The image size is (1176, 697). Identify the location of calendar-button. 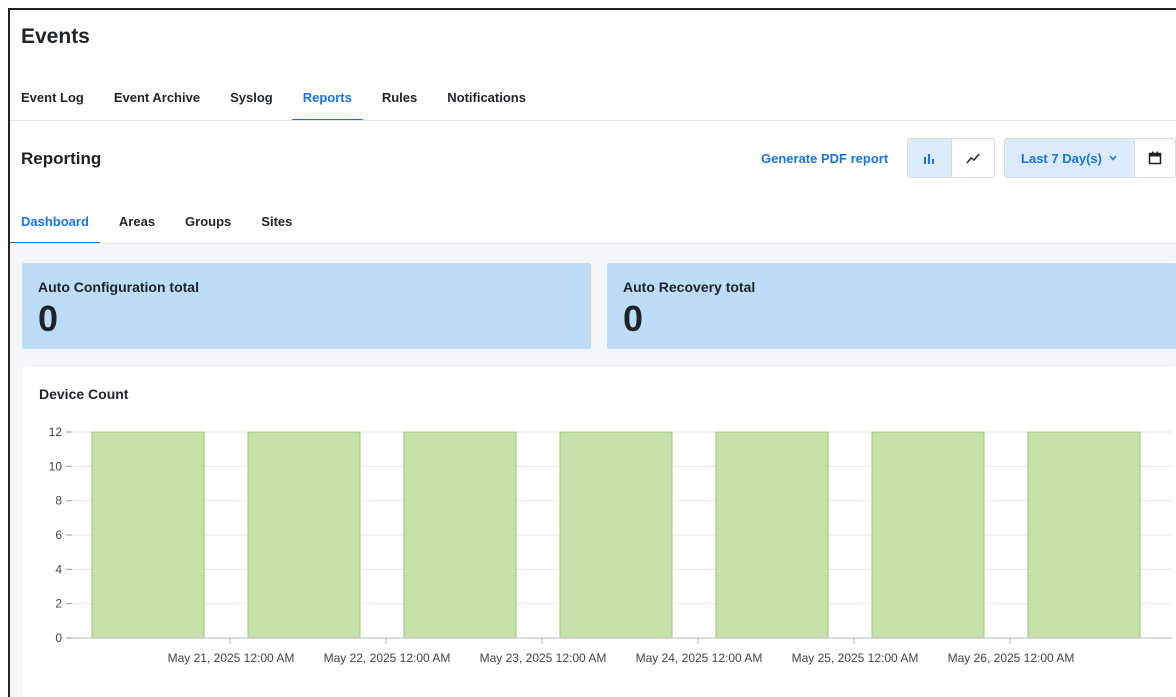
(1154, 158).